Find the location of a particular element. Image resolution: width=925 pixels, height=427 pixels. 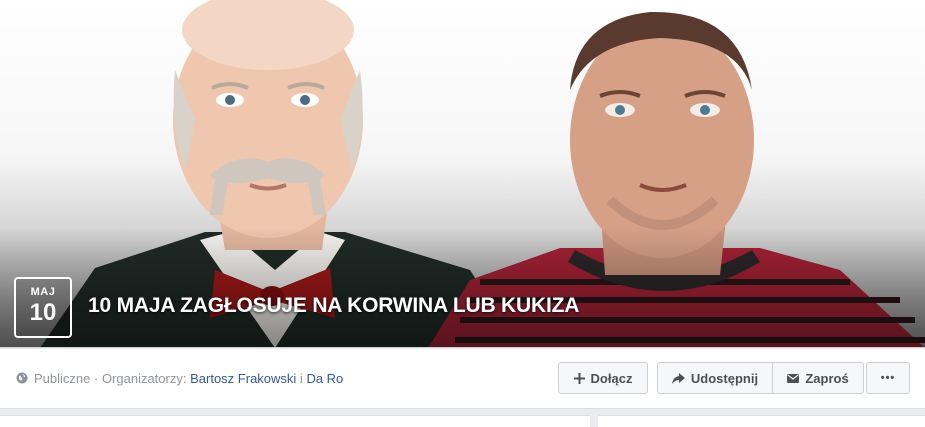

event-title: 10 MAJA ZAGŁOSUJE NA KORWINA LUB KUKIZA is located at coordinates (334, 305).